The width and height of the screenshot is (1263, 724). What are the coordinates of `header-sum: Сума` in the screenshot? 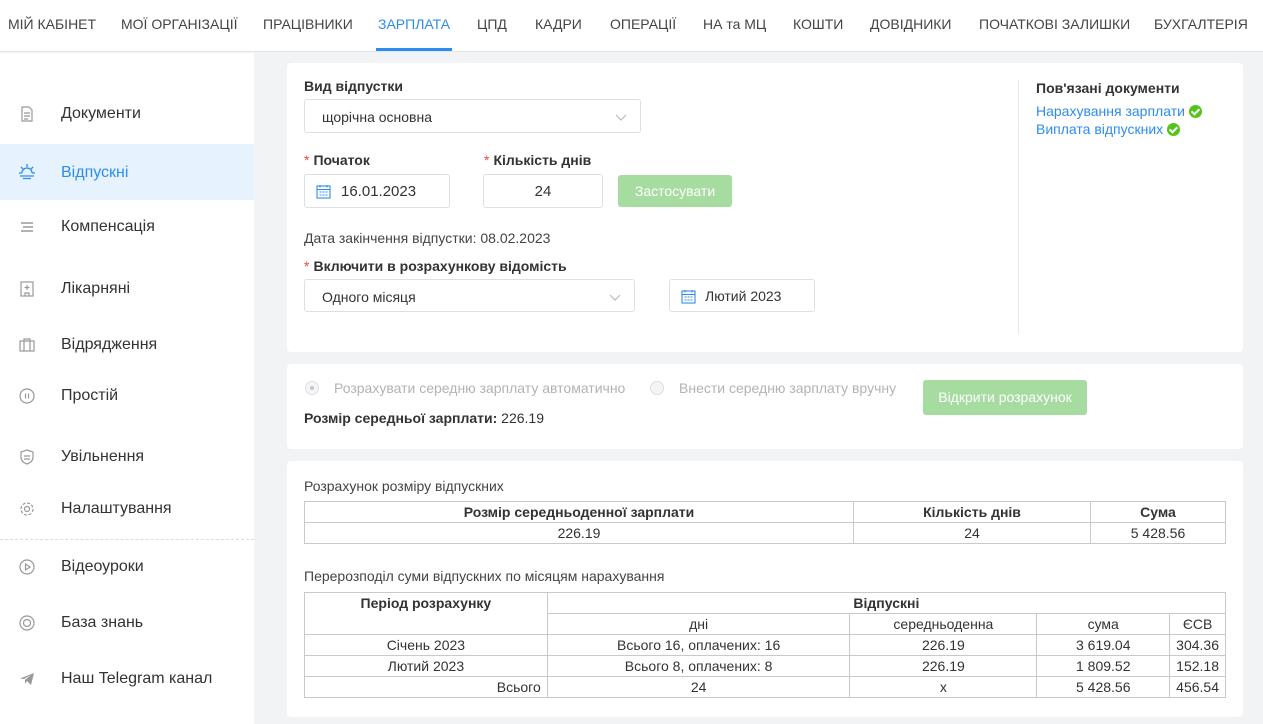 It's located at (1158, 512).